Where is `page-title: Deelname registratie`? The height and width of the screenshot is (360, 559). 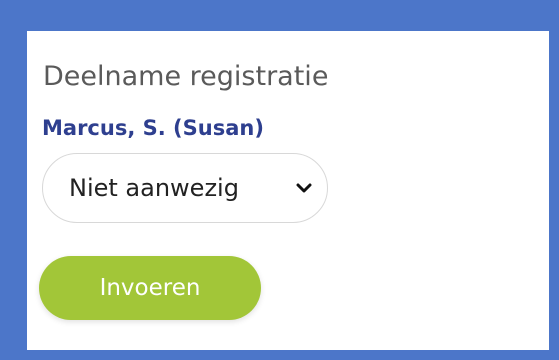 page-title: Deelname registratie is located at coordinates (186, 76).